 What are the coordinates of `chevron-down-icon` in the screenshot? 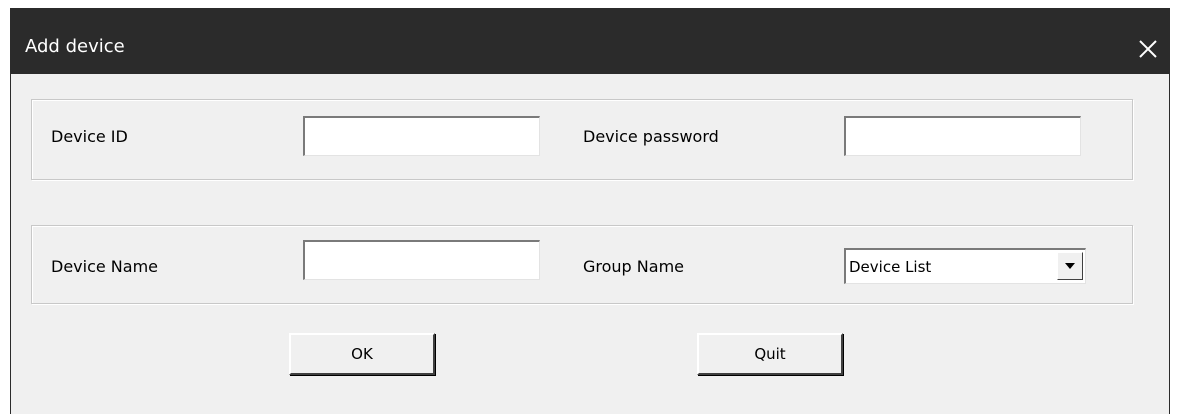 It's located at (1070, 266).